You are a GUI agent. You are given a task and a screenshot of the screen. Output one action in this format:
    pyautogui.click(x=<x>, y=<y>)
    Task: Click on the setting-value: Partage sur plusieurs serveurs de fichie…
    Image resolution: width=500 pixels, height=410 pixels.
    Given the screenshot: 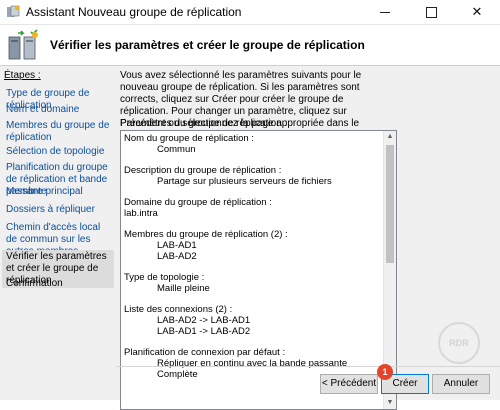 What is the action you would take?
    pyautogui.click(x=244, y=181)
    